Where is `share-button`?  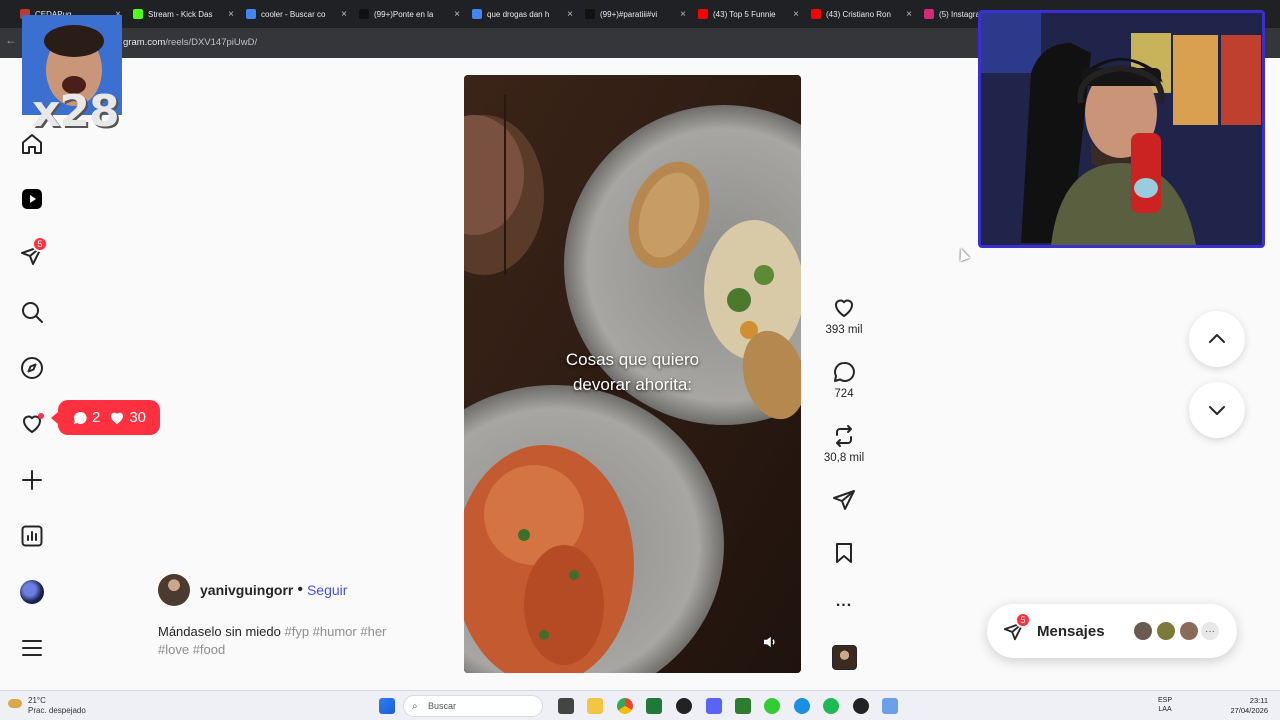 share-button is located at coordinates (844, 500).